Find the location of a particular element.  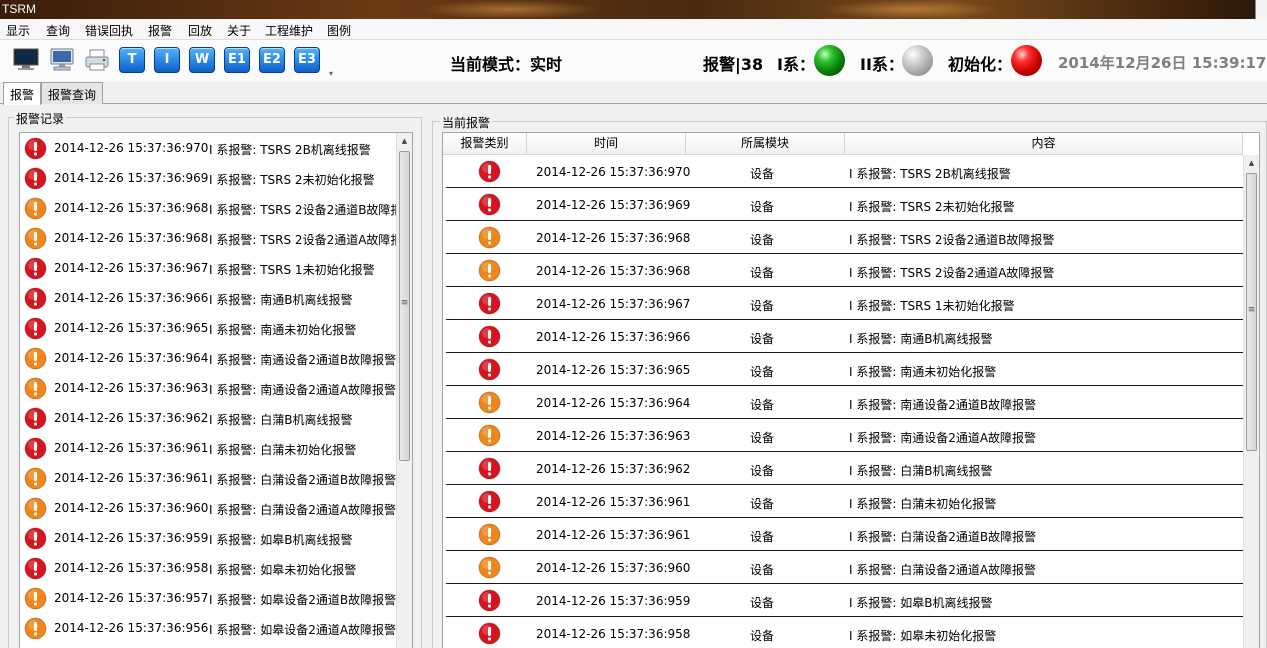

alarm-time: 2014-12-26 15:37:36:959 is located at coordinates (613, 601).